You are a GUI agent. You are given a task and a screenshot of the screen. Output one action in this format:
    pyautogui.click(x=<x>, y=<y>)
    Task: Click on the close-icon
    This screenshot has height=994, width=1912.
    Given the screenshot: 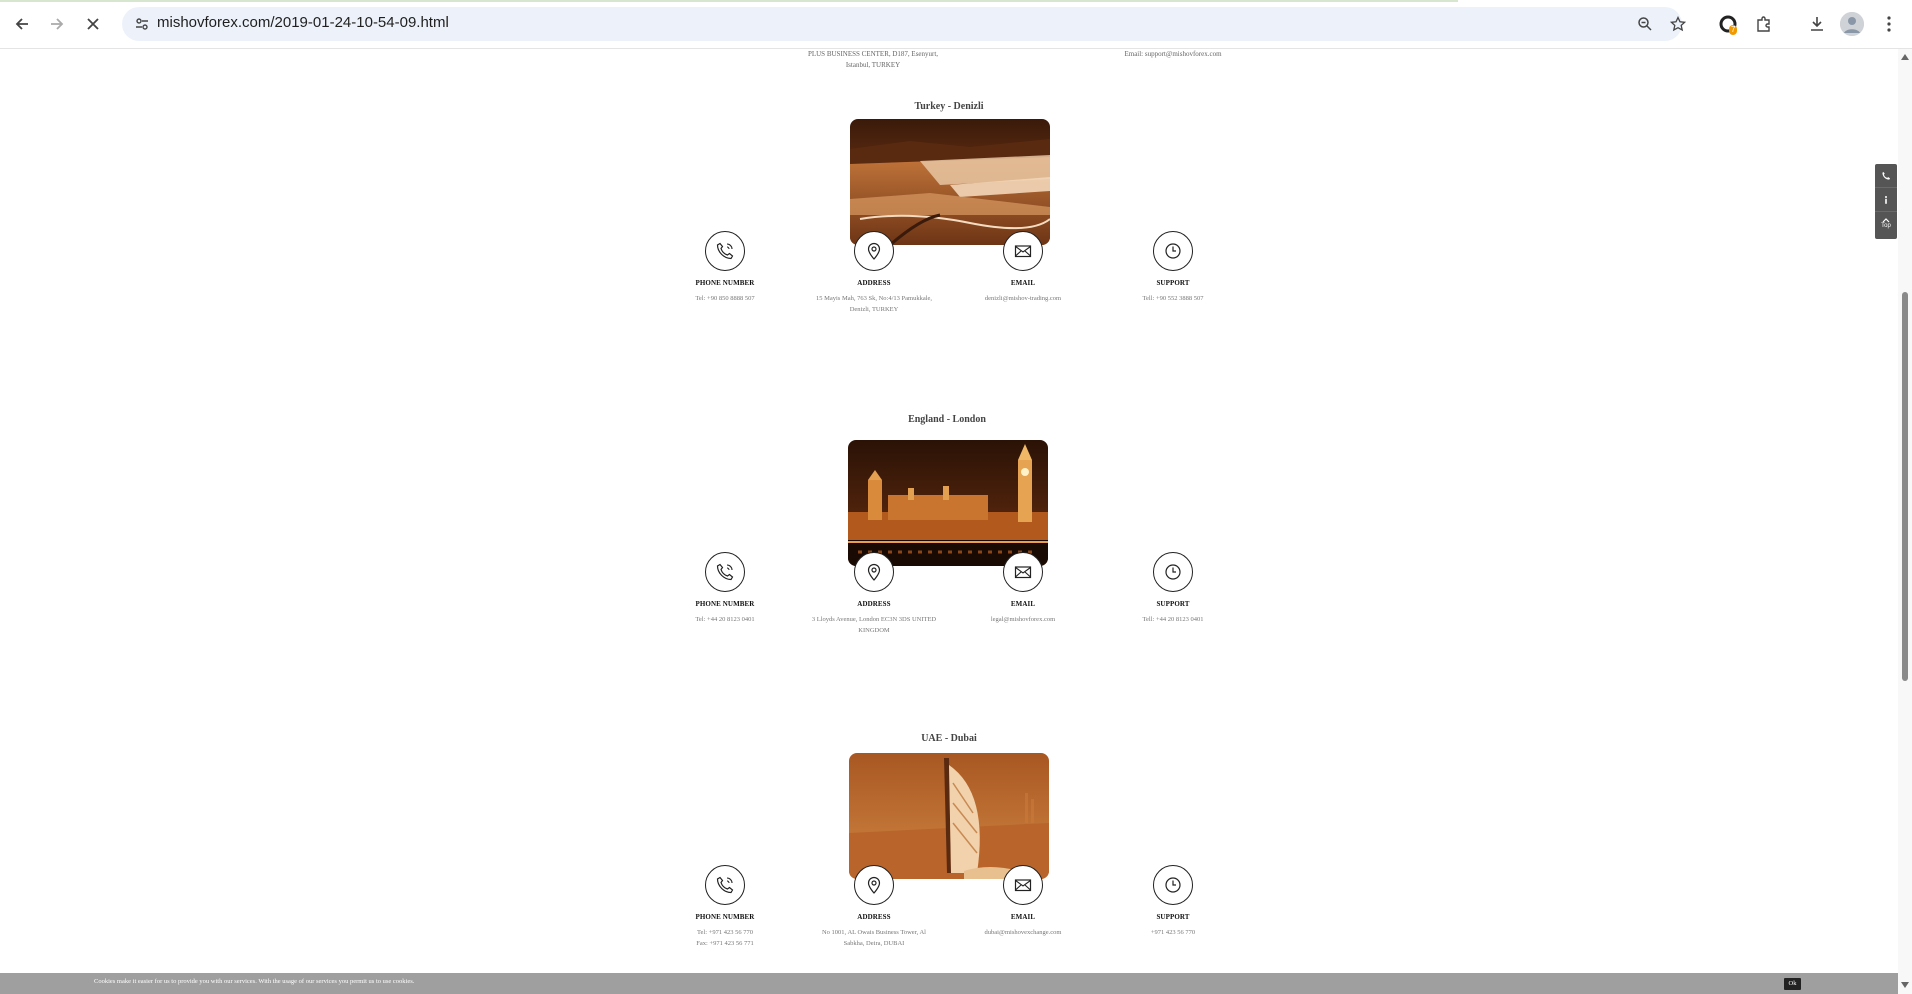 What is the action you would take?
    pyautogui.click(x=93, y=24)
    